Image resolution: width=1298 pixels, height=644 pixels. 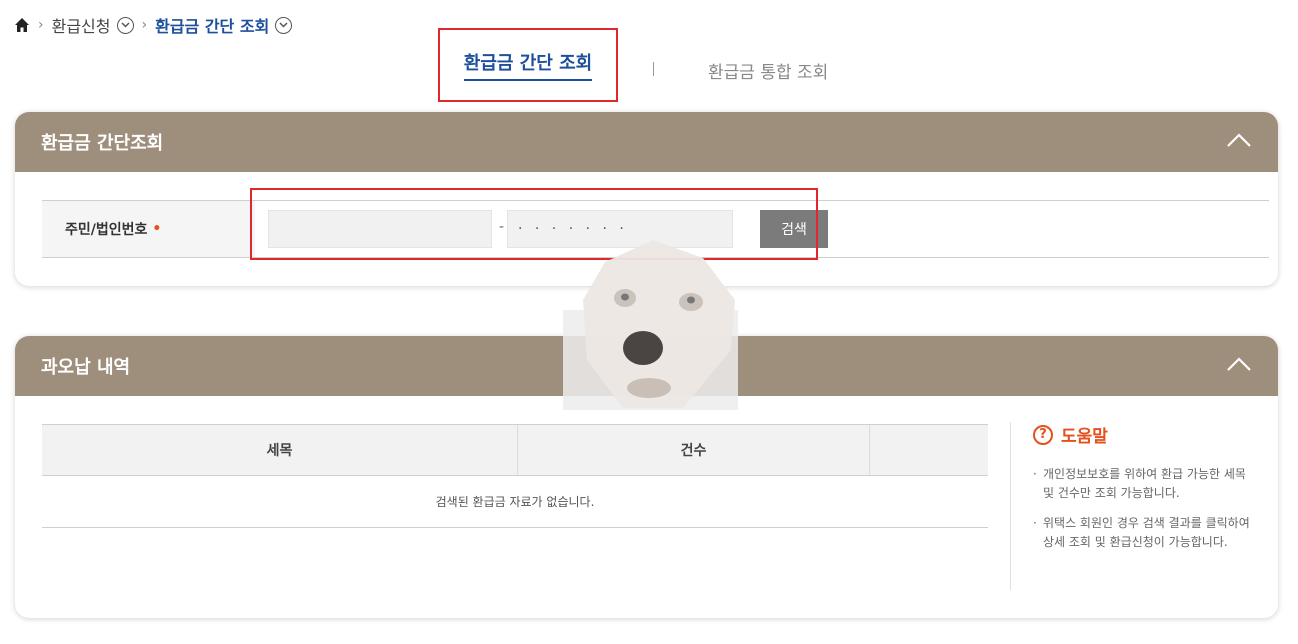 I want to click on tab-integrated-lookup: 환급금 통합 조회, so click(x=768, y=70).